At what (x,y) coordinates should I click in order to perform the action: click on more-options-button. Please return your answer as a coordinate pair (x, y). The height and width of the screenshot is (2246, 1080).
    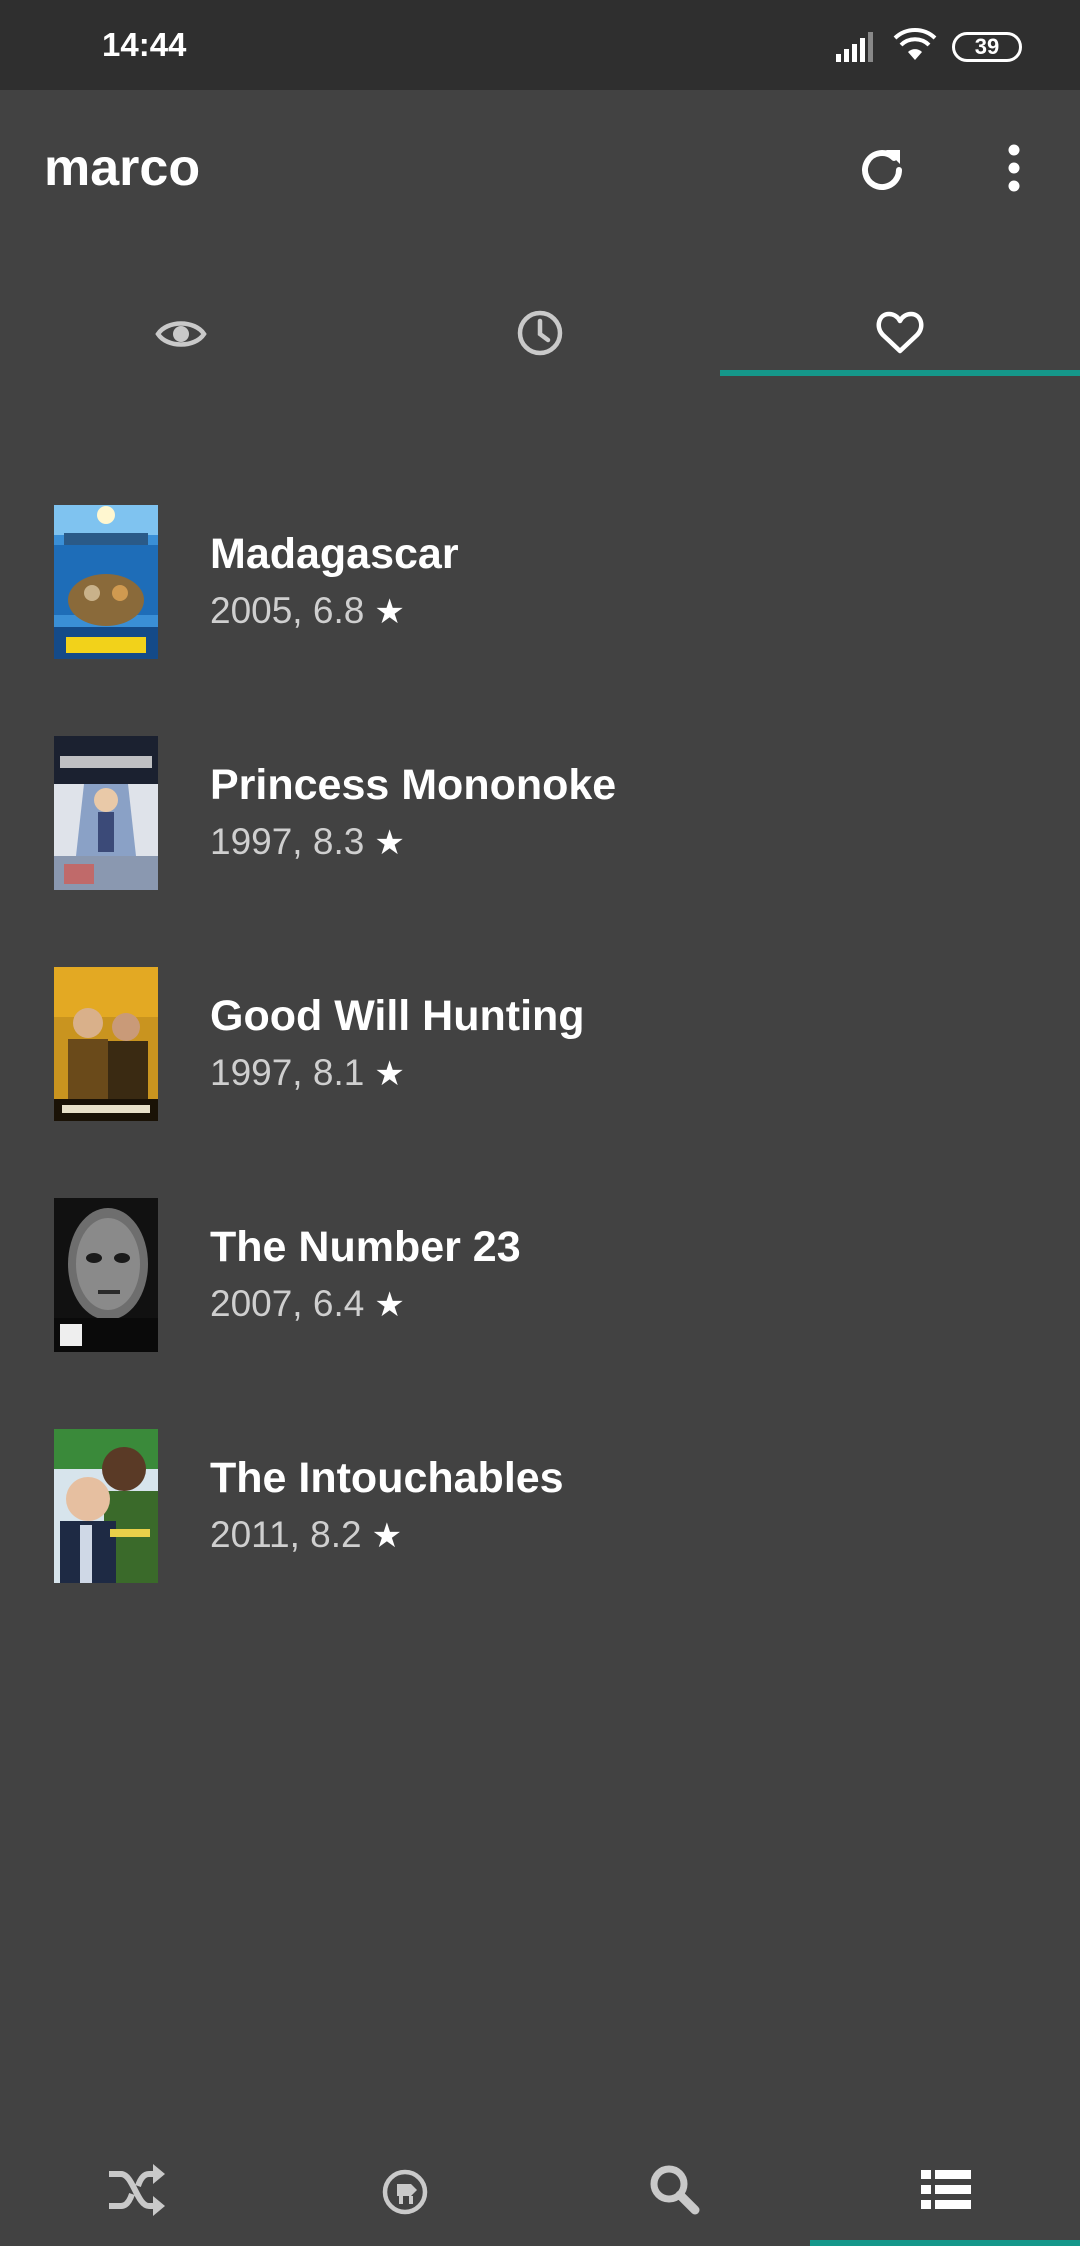
    Looking at the image, I should click on (1014, 170).